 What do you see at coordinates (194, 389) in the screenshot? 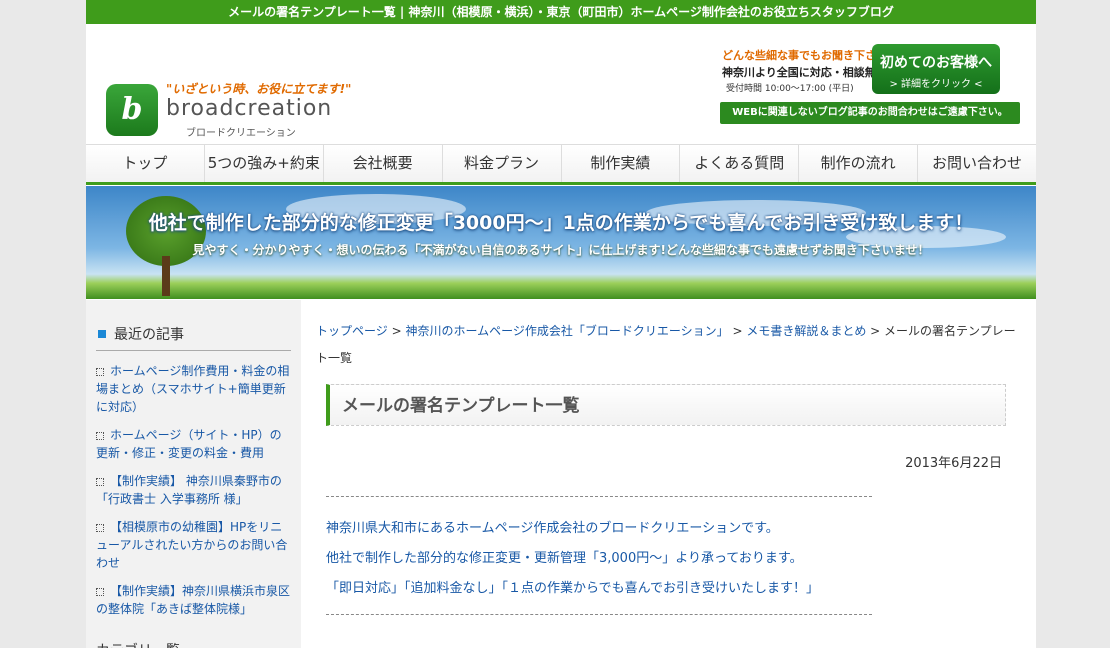
I see `recent-post-link: ホームページ制作費用・料金の相場まとめ（スマホサイト+簡単更新に対応）` at bounding box center [194, 389].